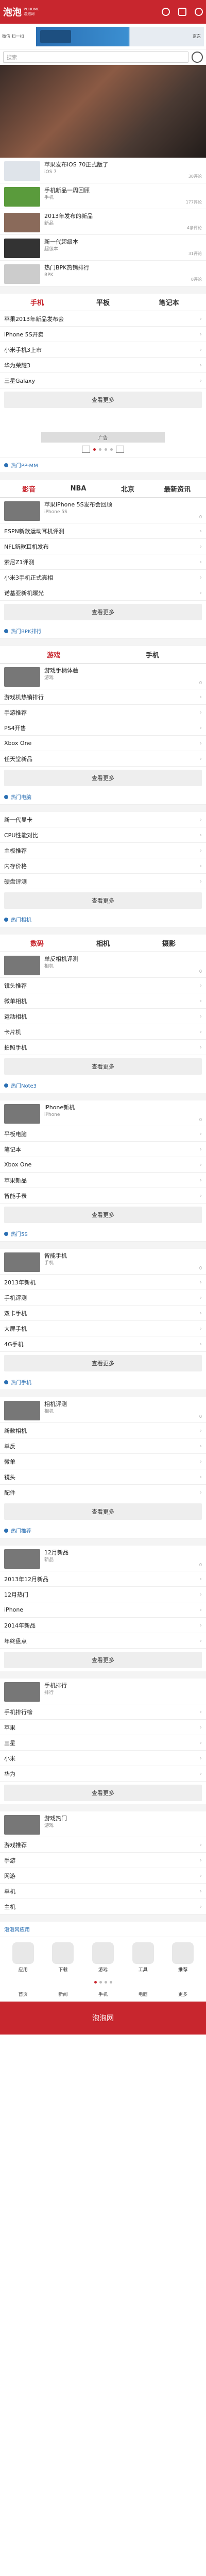 The width and height of the screenshot is (206, 2576). What do you see at coordinates (103, 1313) in the screenshot?
I see `list-item: 双卡手机 ›` at bounding box center [103, 1313].